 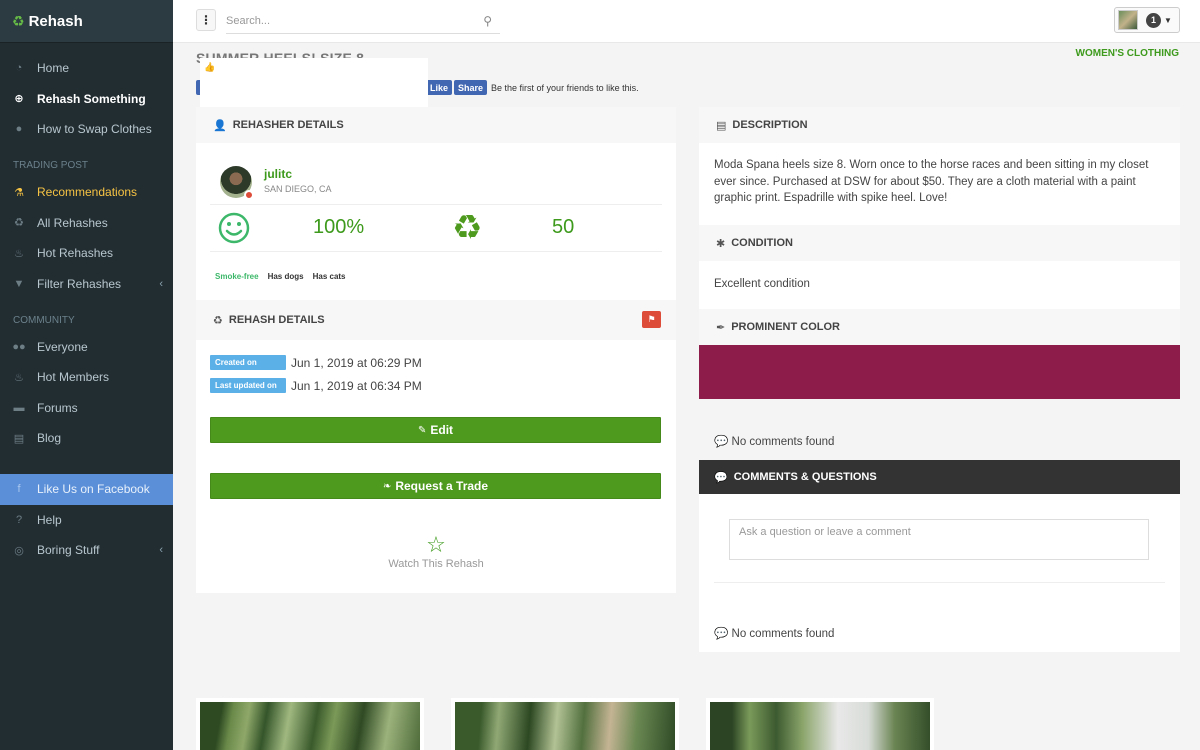 What do you see at coordinates (206, 20) in the screenshot?
I see `menu-toggle-button: ⋮` at bounding box center [206, 20].